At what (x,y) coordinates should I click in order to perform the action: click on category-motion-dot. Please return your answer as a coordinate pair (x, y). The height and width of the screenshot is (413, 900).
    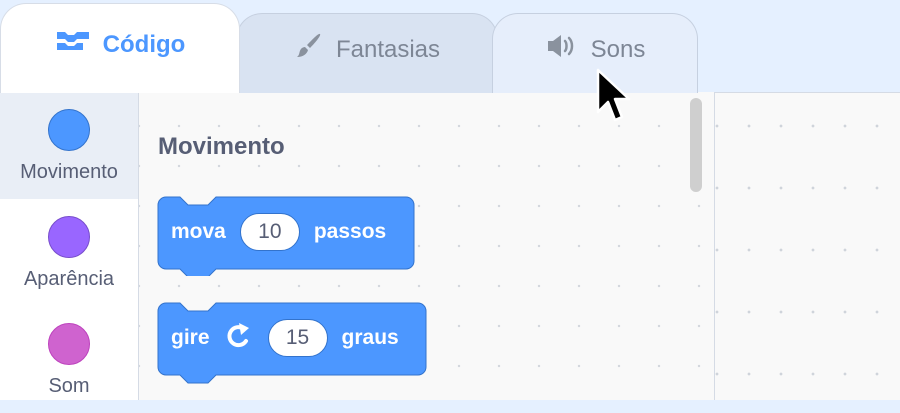
    Looking at the image, I should click on (69, 130).